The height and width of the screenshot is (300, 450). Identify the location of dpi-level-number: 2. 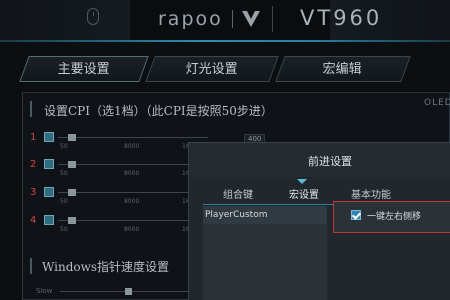
(33, 164).